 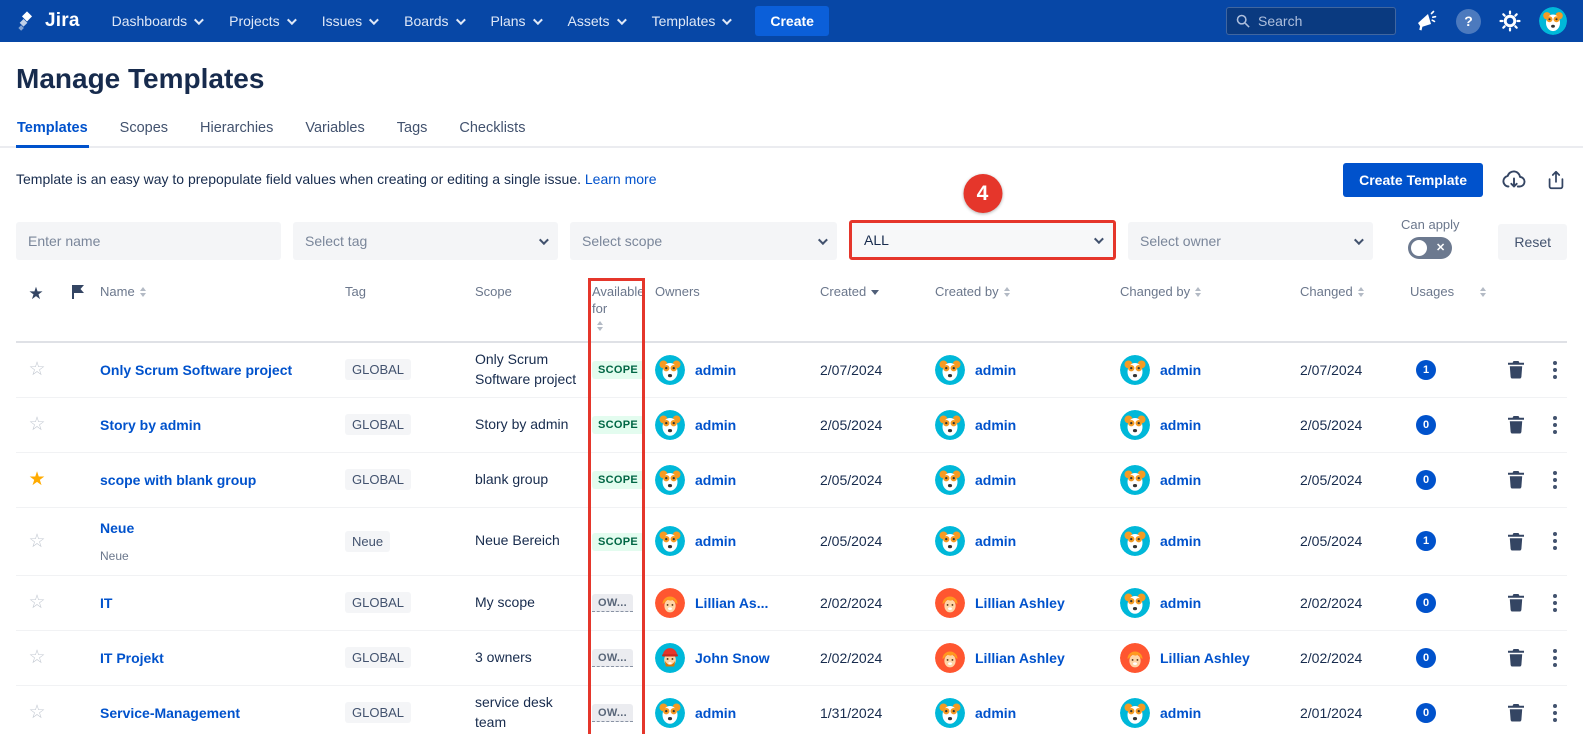 I want to click on owner-filter-dropdown: Select owner, so click(x=1250, y=241).